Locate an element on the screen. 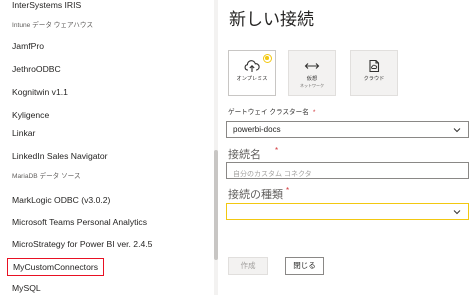 The width and height of the screenshot is (474, 295). connector-item: Kyligence is located at coordinates (30, 115).